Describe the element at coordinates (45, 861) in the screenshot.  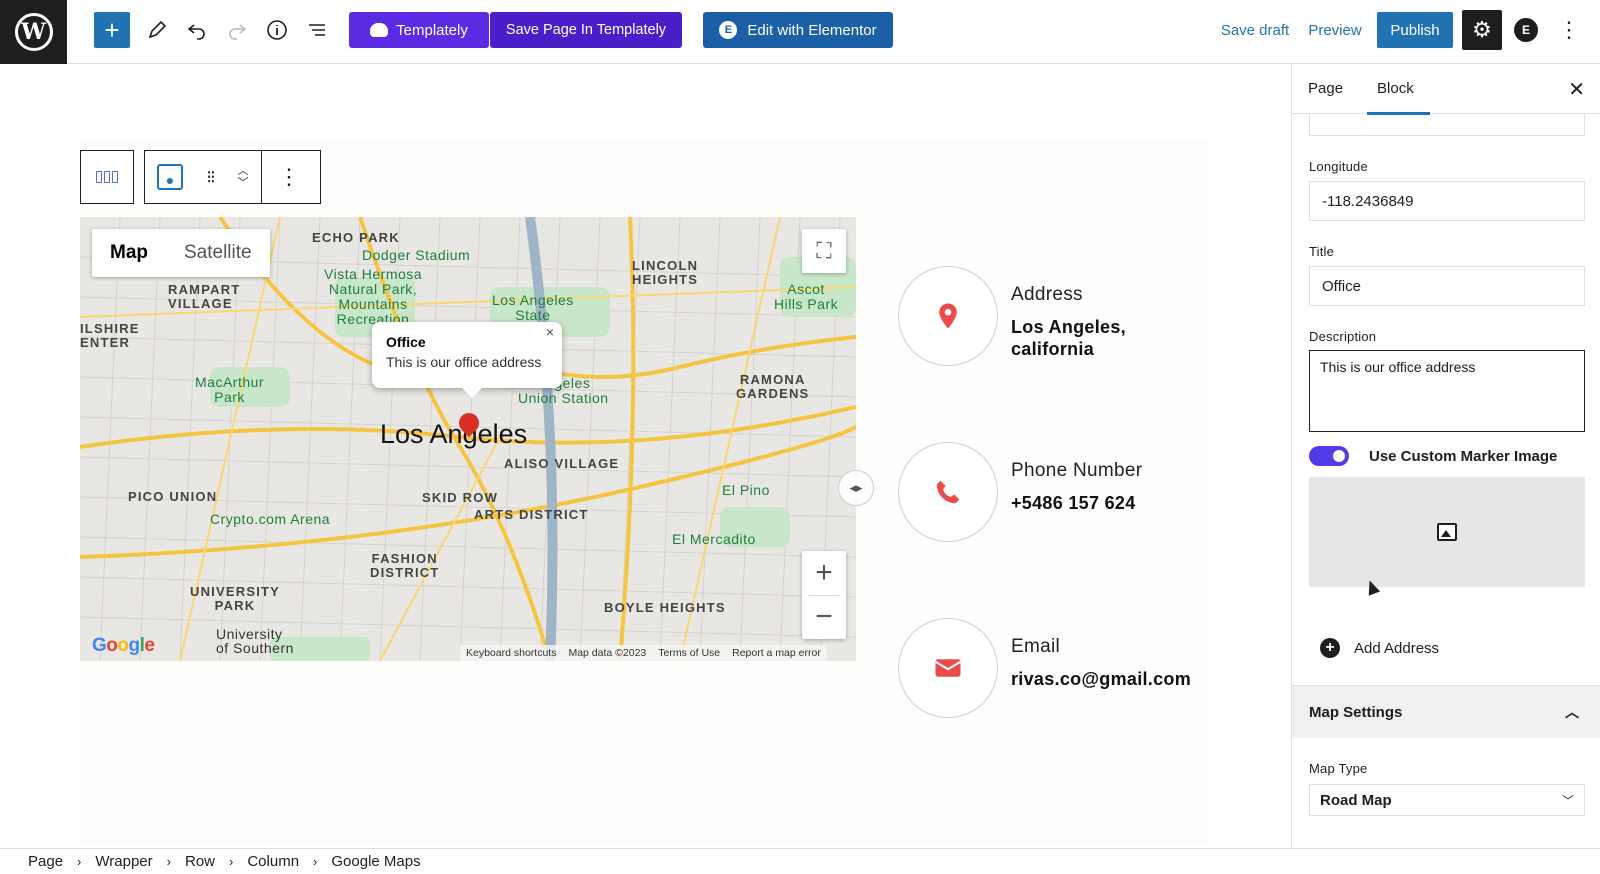
I see `breadcrumb-page: Page` at that location.